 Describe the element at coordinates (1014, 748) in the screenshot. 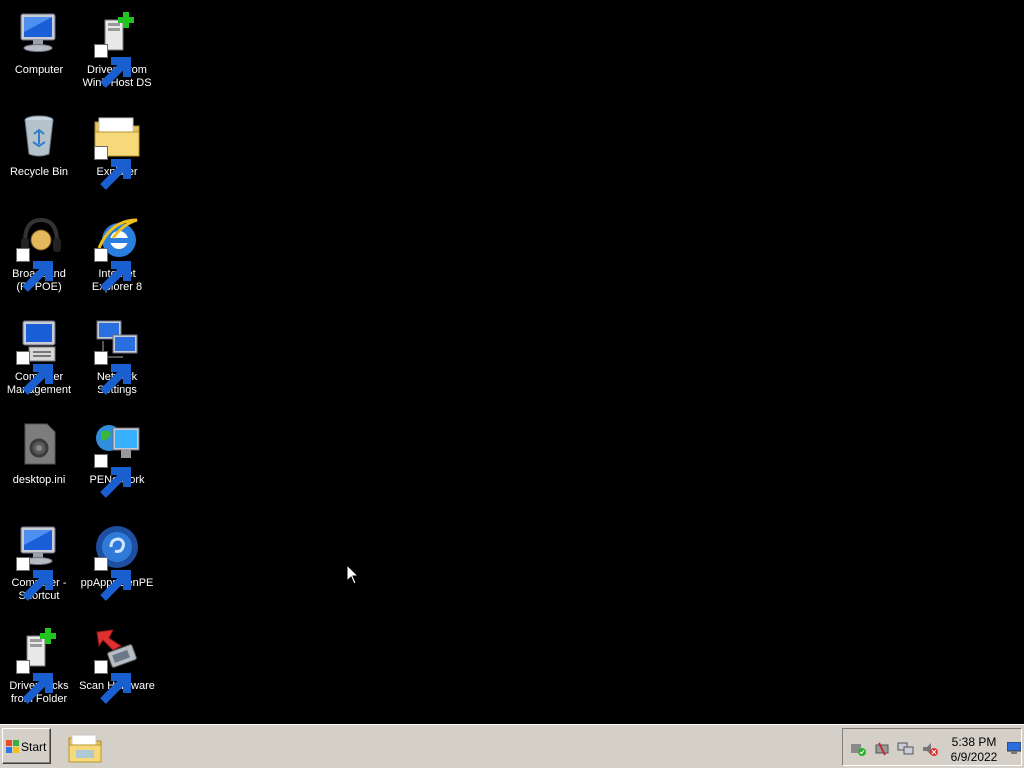

I see `show-desktop-icon` at that location.